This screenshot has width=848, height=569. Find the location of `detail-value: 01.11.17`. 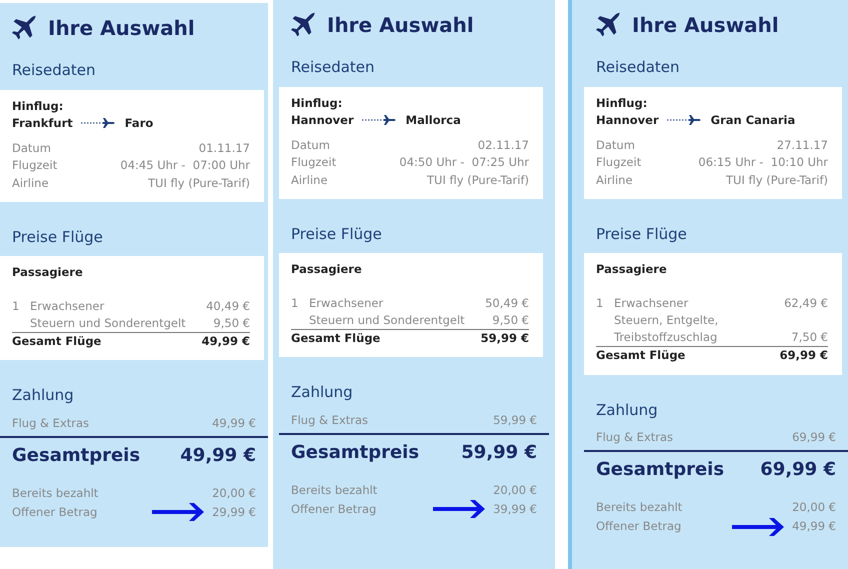

detail-value: 01.11.17 is located at coordinates (224, 148).